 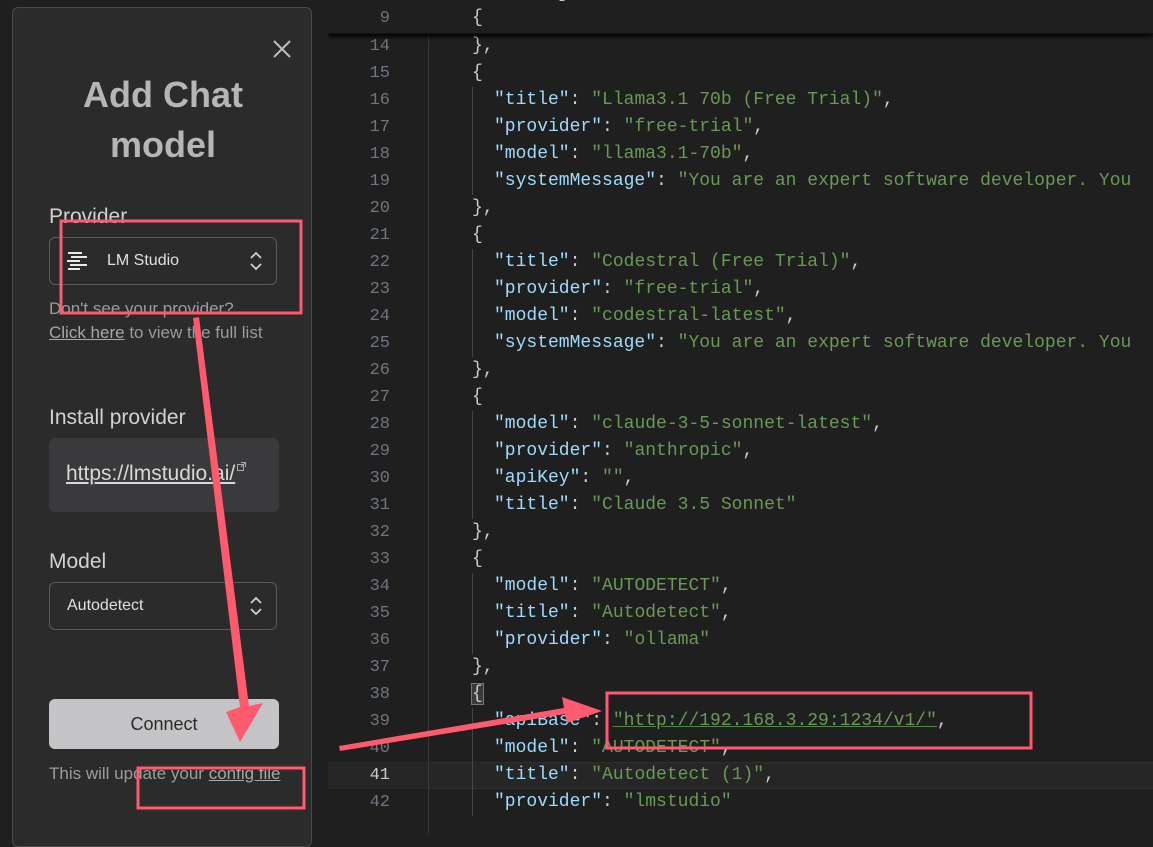 I want to click on code-line: 37},, so click(x=740, y=667).